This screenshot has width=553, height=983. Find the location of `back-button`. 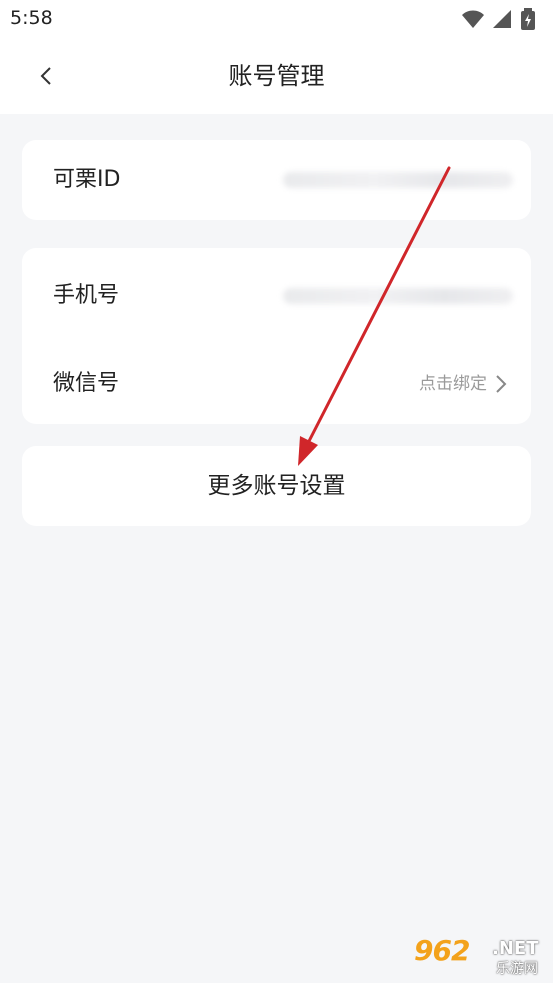

back-button is located at coordinates (46, 76).